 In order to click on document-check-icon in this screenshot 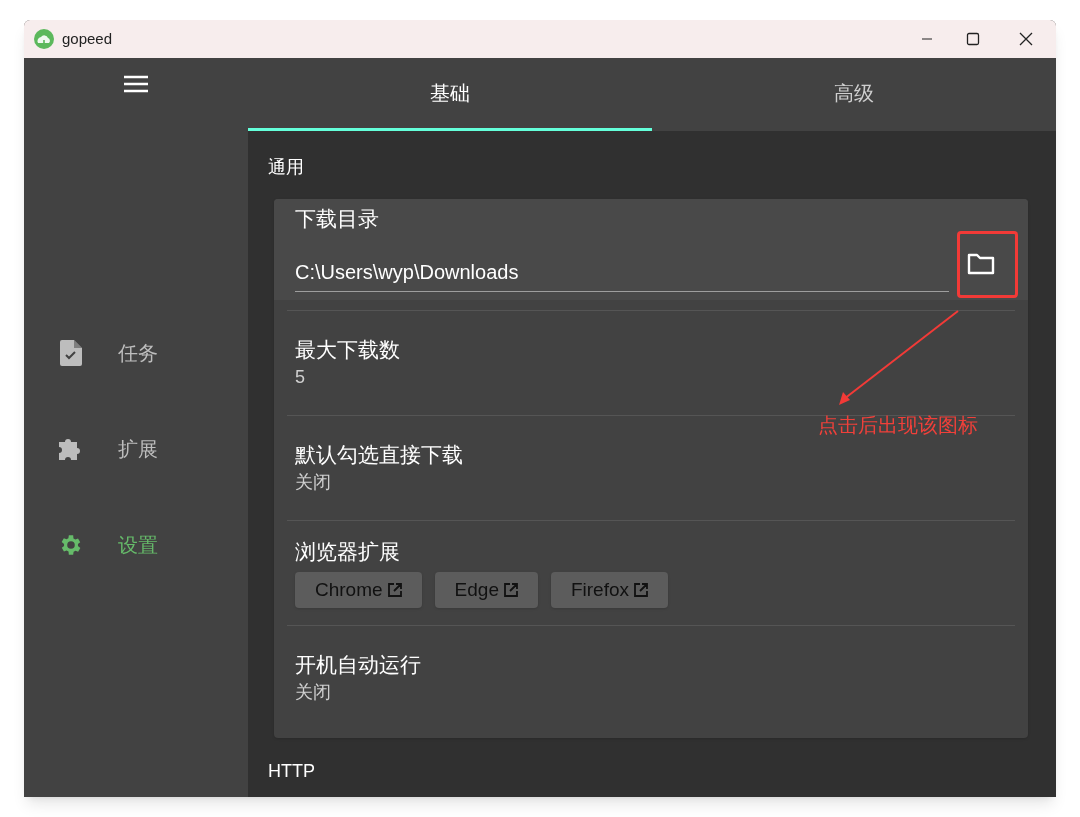, I will do `click(71, 353)`.